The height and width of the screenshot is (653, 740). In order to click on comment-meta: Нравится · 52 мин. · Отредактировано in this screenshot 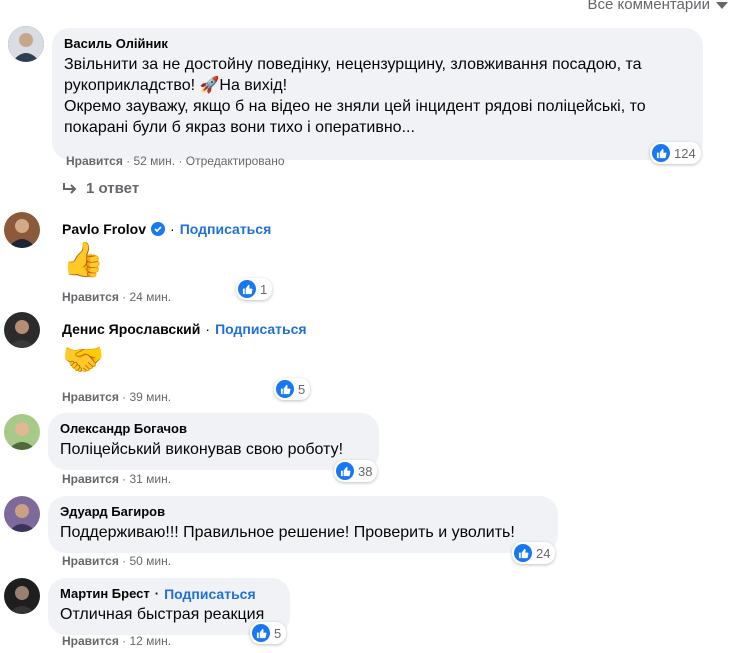, I will do `click(175, 161)`.